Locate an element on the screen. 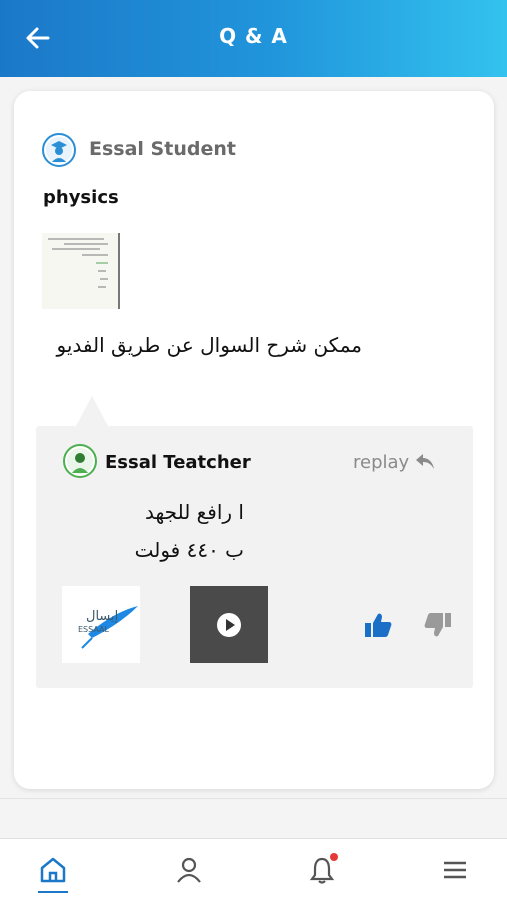  answer-line-2: ب ٤٤٠ فولت is located at coordinates (189, 550).